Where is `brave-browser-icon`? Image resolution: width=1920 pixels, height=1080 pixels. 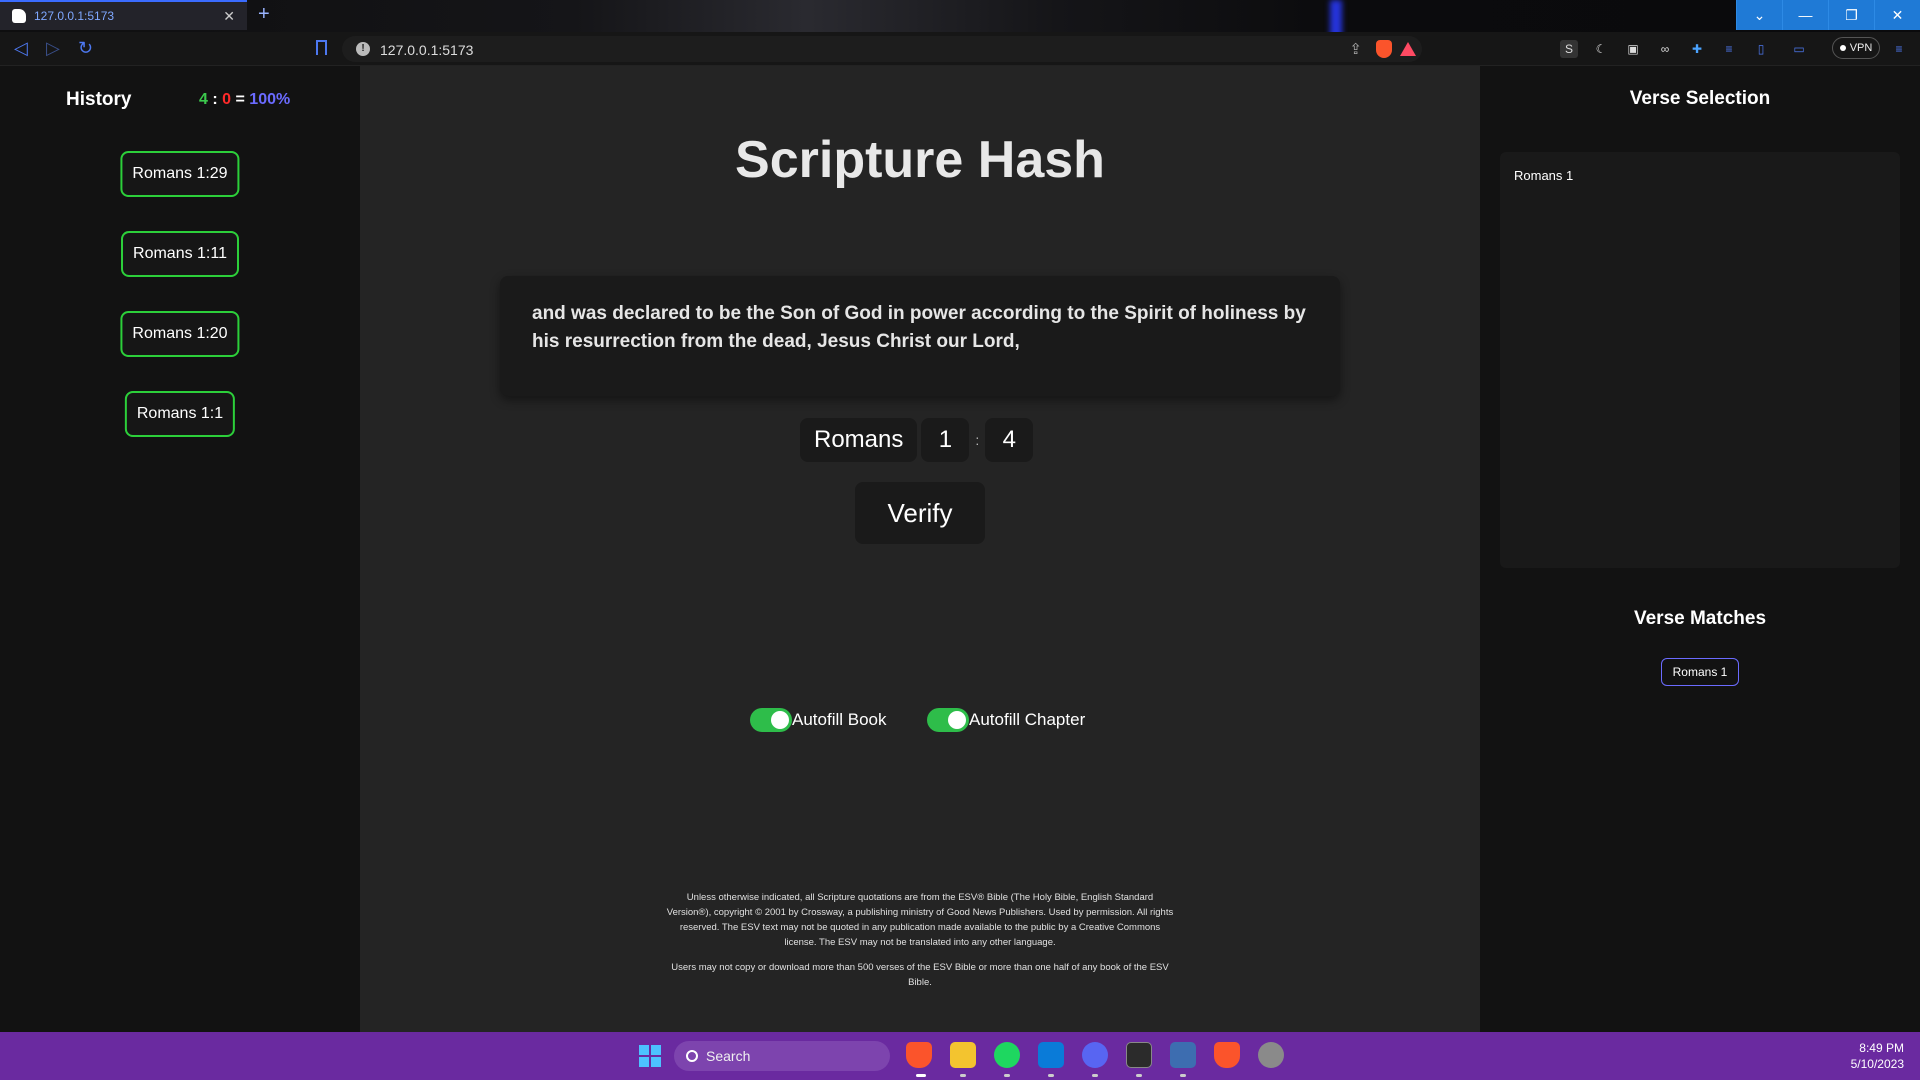 brave-browser-icon is located at coordinates (919, 1055).